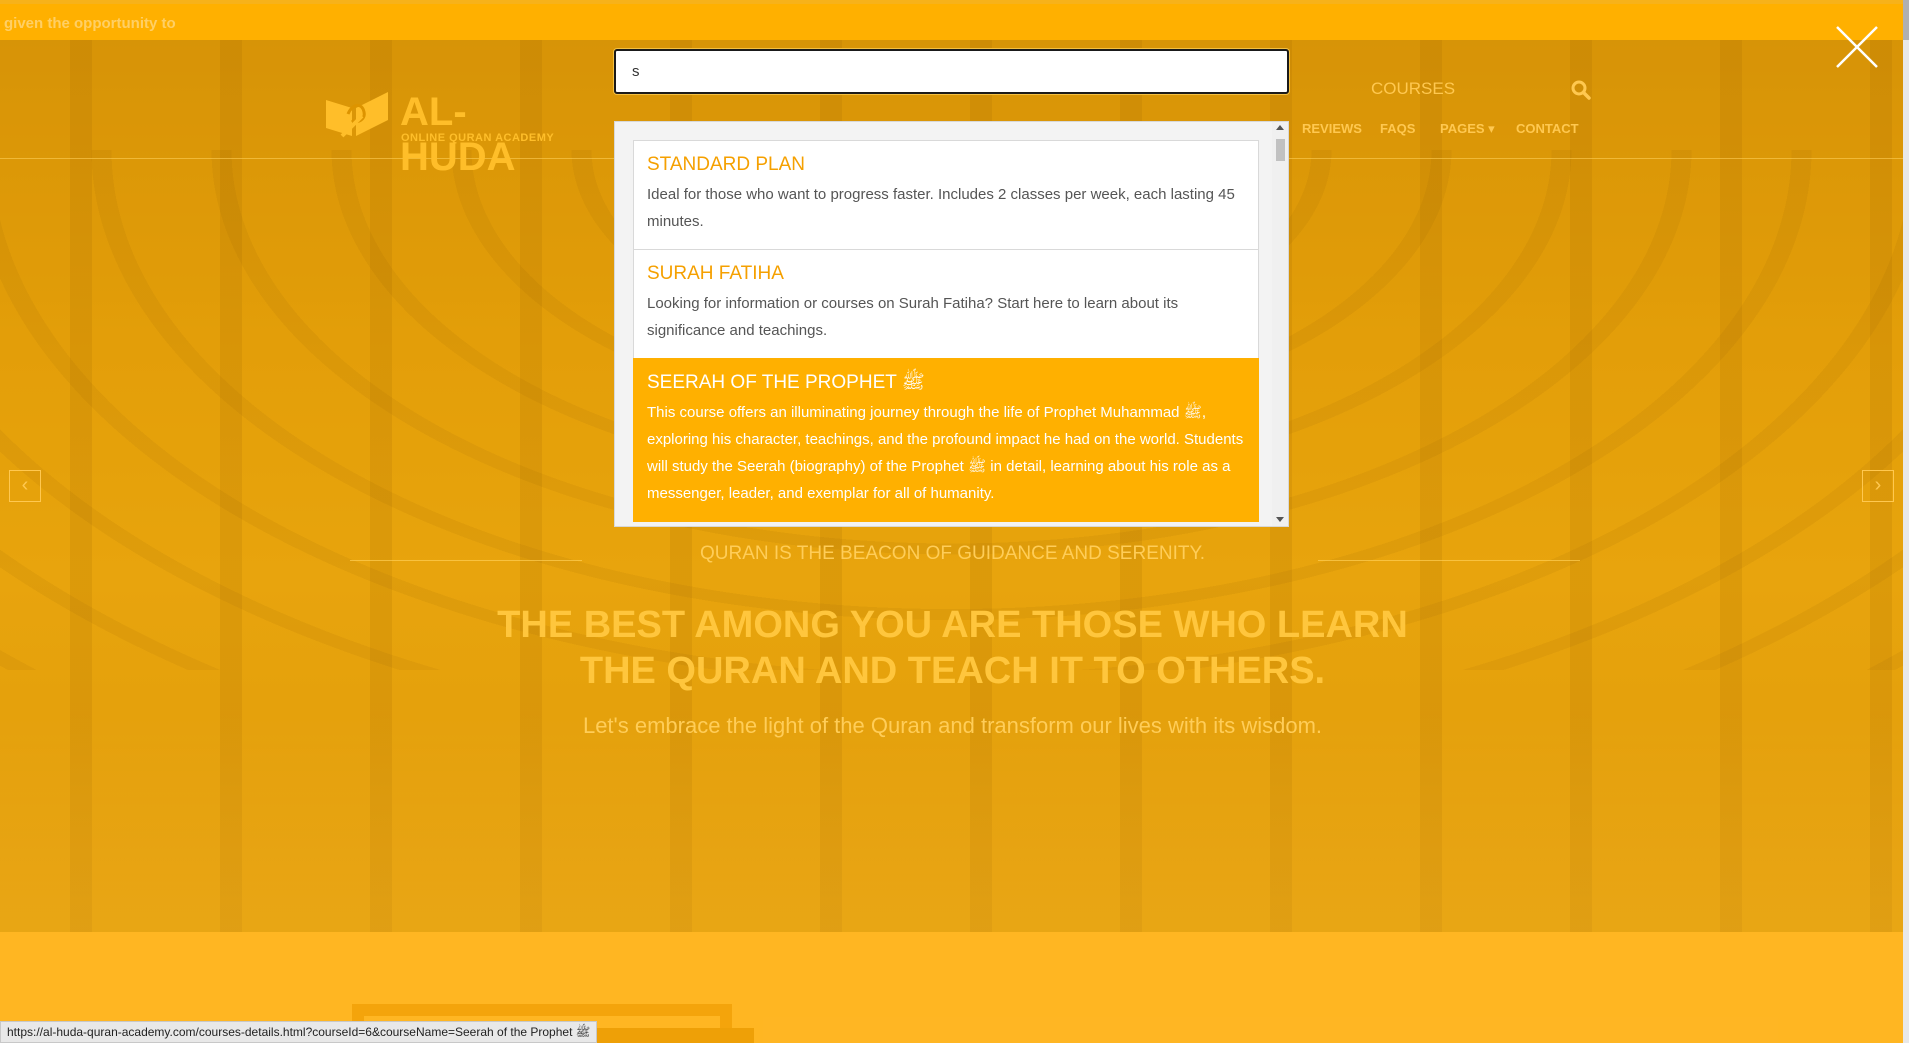 The height and width of the screenshot is (1043, 1909). What do you see at coordinates (1280, 324) in the screenshot?
I see `results-scrollbar` at bounding box center [1280, 324].